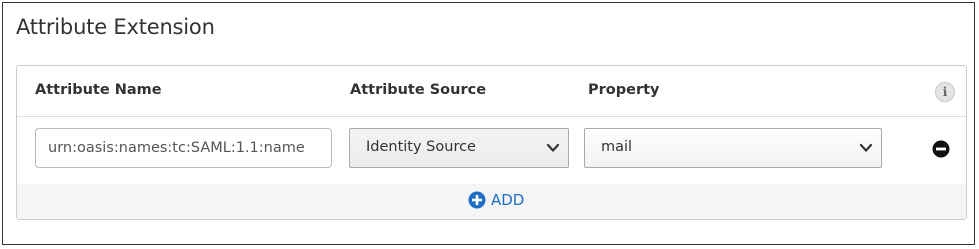 This screenshot has width=979, height=249. I want to click on add-label: ADD, so click(508, 200).